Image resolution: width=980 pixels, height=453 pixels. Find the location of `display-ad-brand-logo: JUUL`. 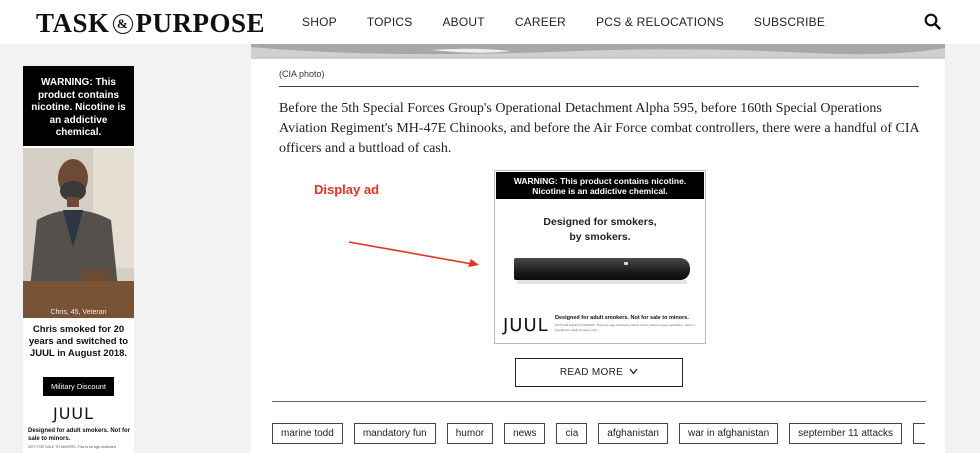

display-ad-brand-logo: JUUL is located at coordinates (526, 325).